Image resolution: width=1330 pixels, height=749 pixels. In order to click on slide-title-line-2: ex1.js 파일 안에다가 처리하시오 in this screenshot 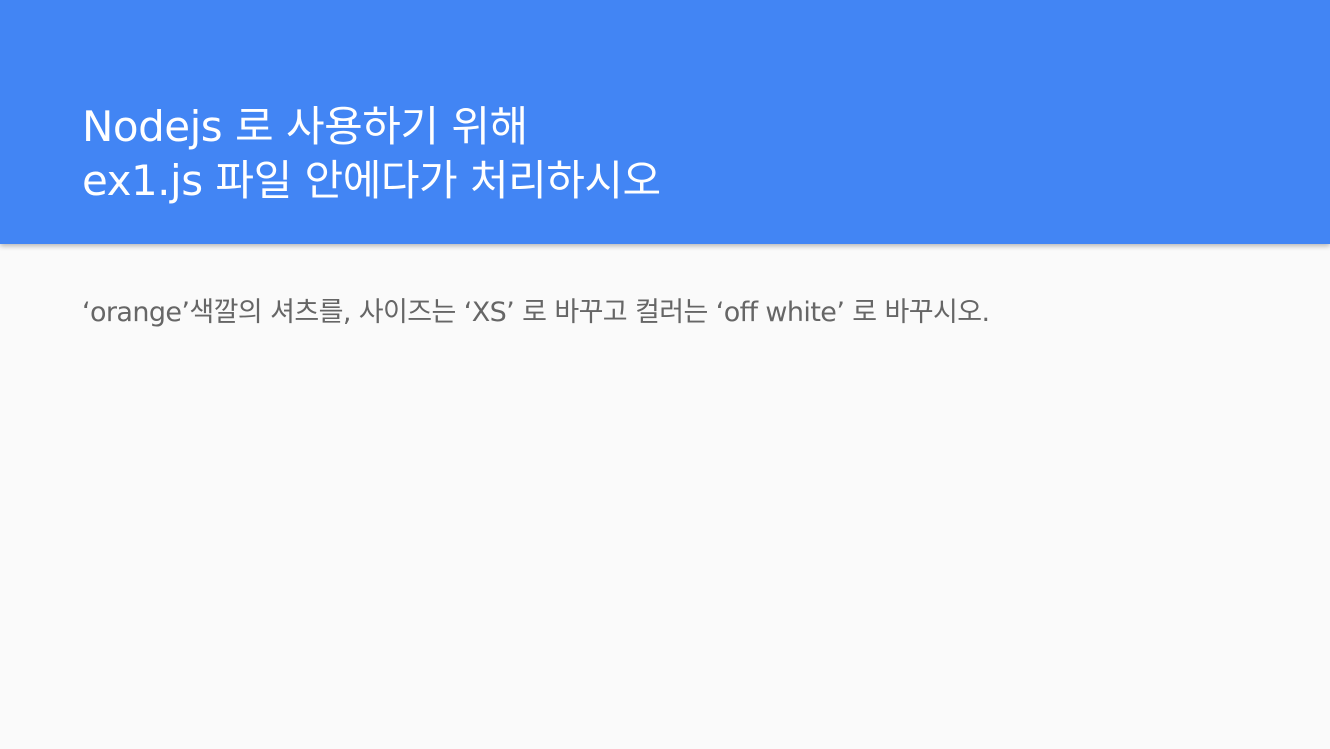, I will do `click(371, 180)`.